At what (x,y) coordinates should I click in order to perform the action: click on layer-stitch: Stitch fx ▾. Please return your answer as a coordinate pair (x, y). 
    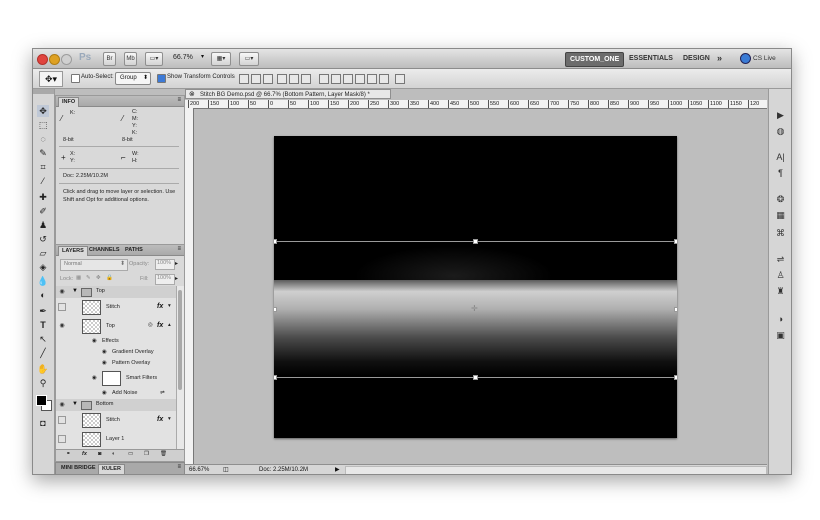
    Looking at the image, I should click on (116, 308).